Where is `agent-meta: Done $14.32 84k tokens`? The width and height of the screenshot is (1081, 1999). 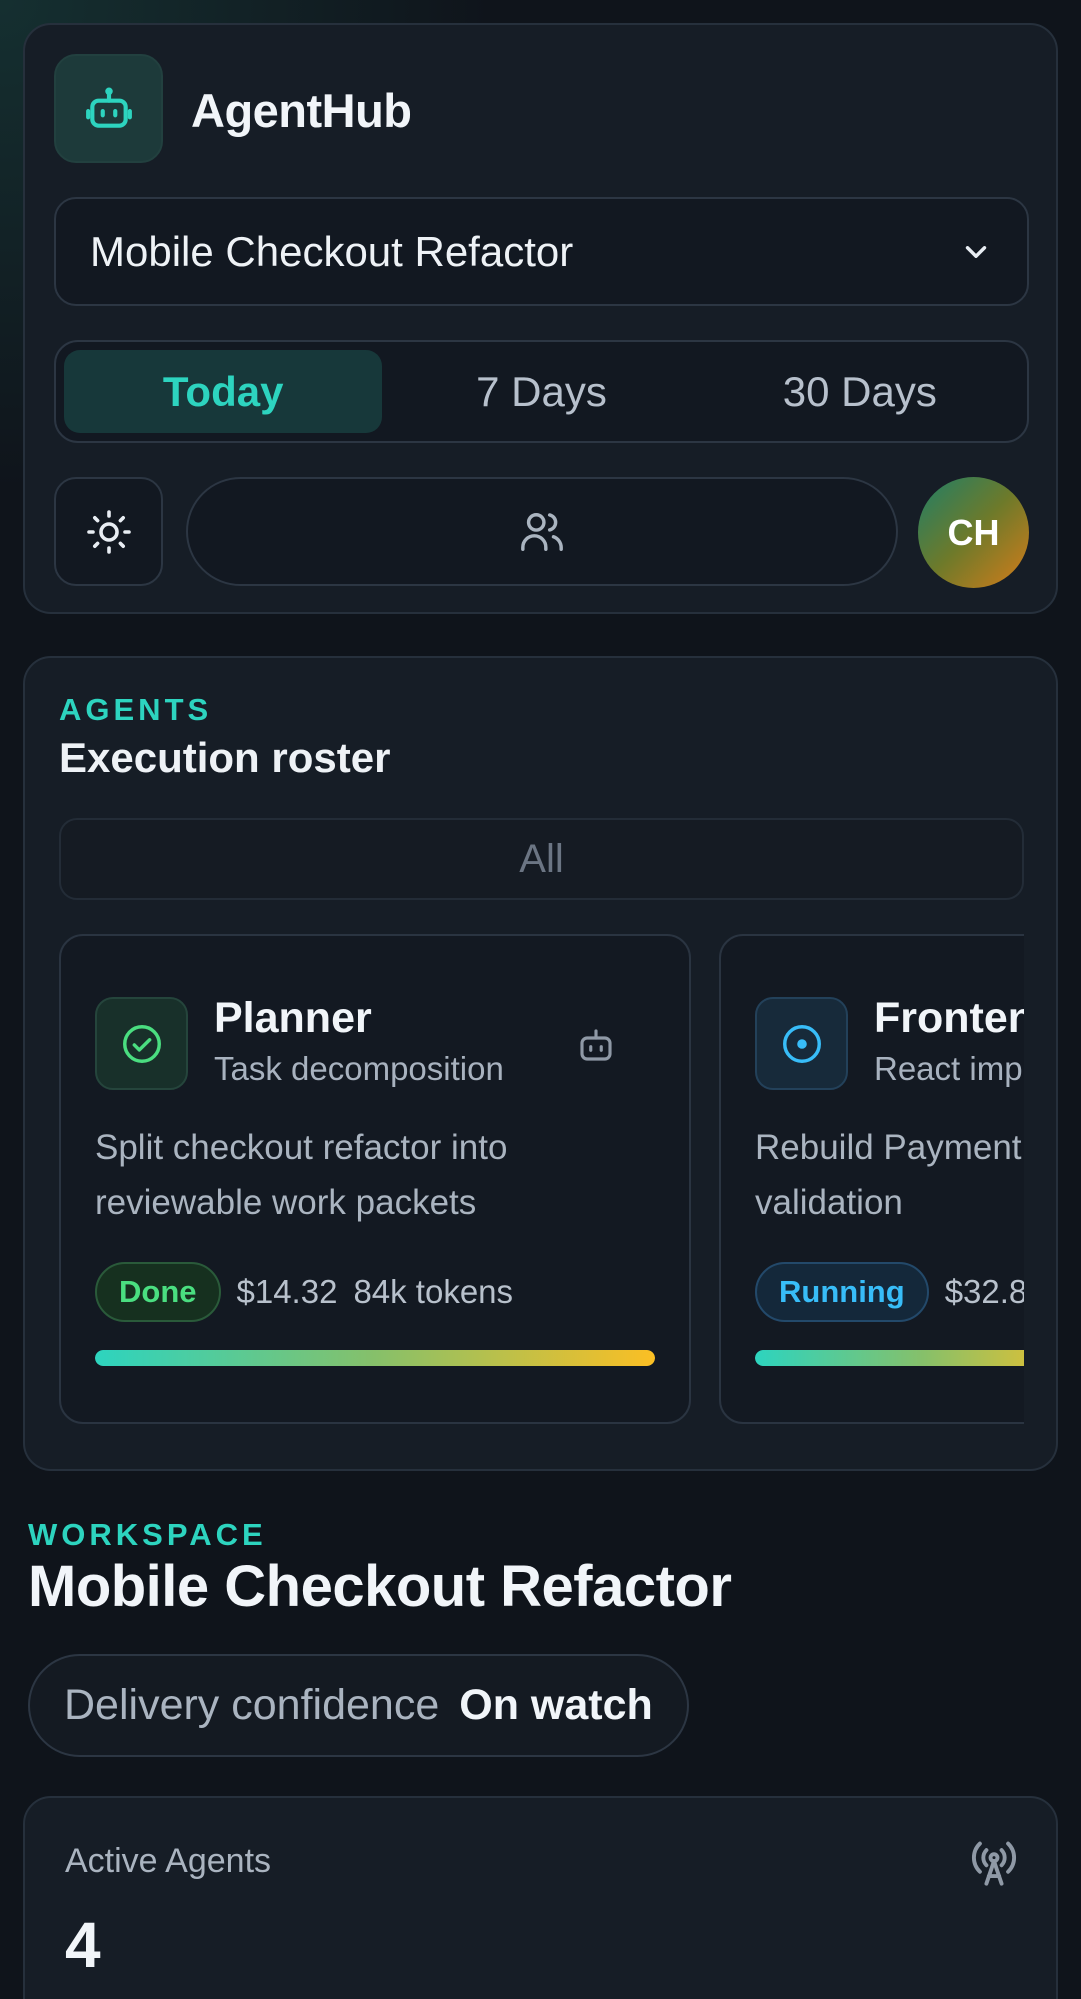 agent-meta: Done $14.32 84k tokens is located at coordinates (304, 1292).